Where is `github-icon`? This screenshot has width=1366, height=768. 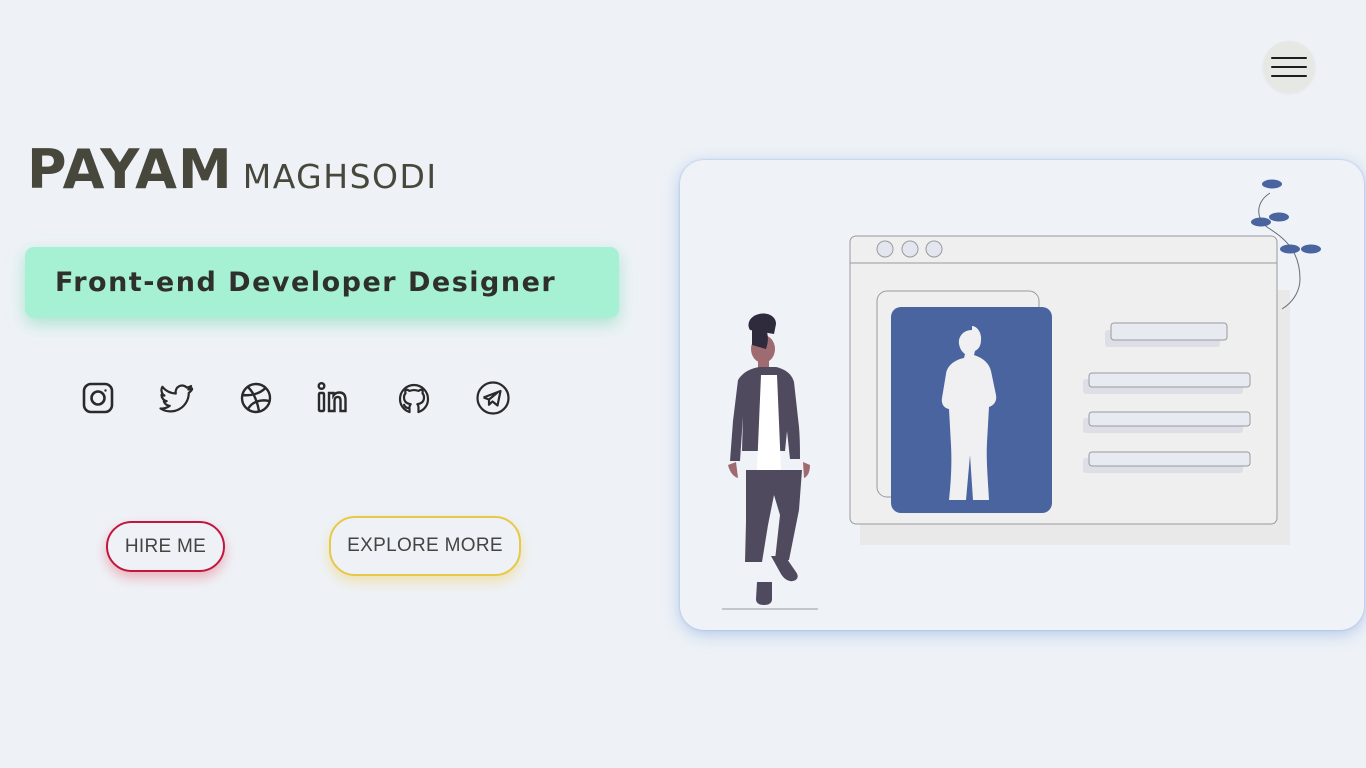
github-icon is located at coordinates (414, 398).